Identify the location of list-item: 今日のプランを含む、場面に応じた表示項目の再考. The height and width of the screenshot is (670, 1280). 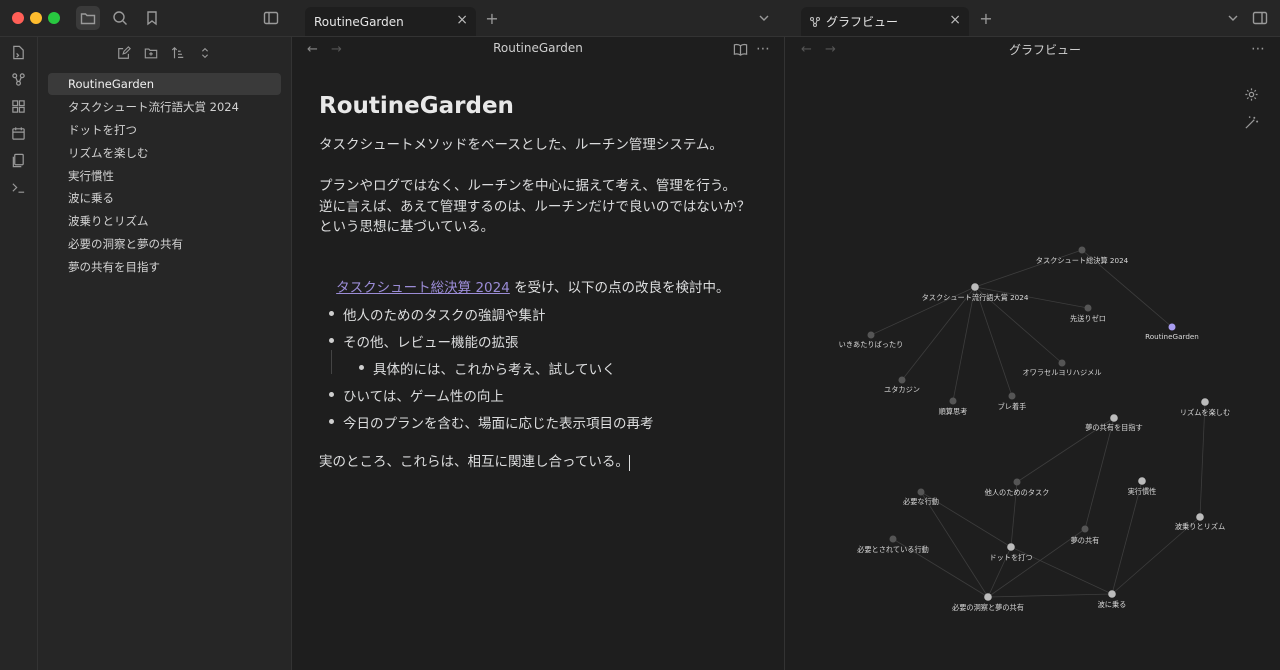
(498, 424).